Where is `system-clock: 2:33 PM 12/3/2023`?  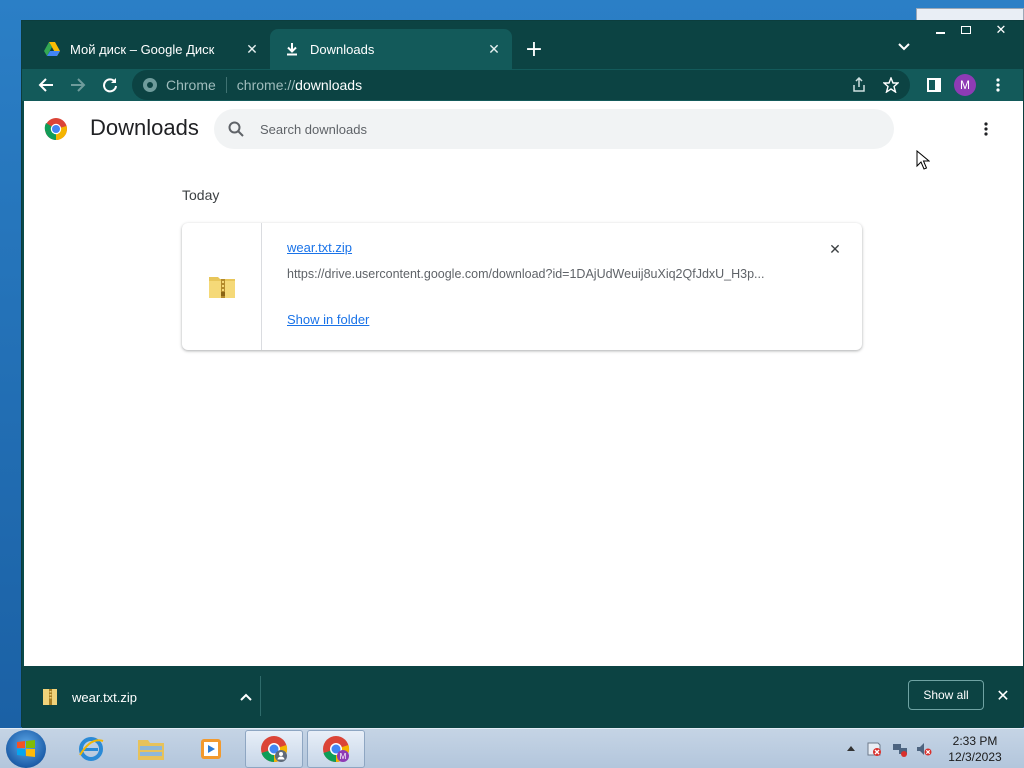 system-clock: 2:33 PM 12/3/2023 is located at coordinates (975, 749).